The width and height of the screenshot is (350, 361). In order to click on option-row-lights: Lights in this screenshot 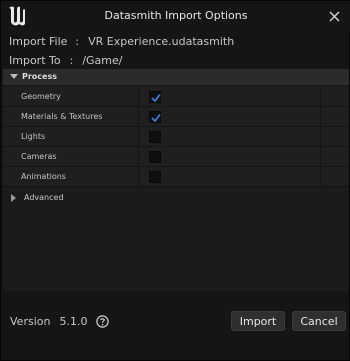, I will do `click(176, 137)`.